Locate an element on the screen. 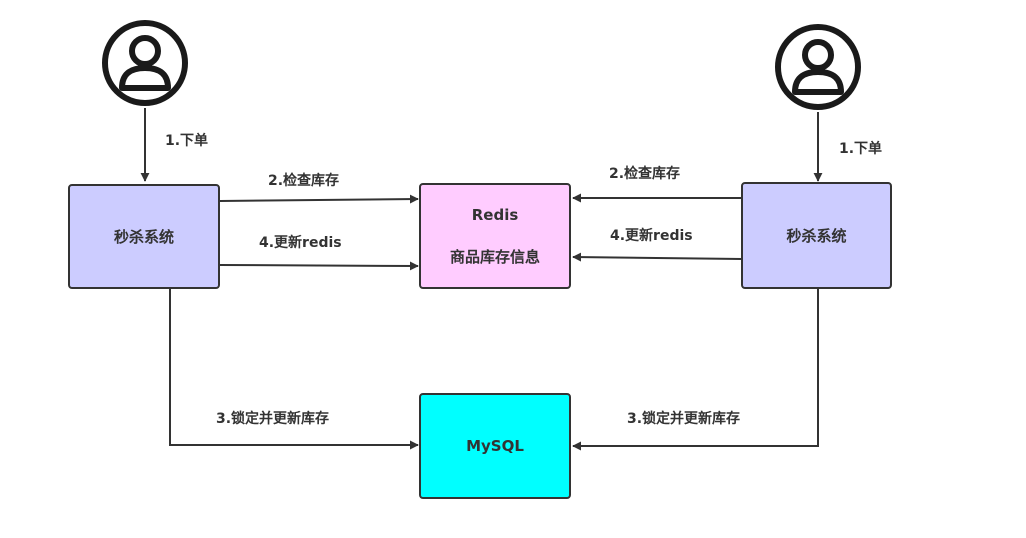  node-label: MySQL is located at coordinates (495, 446).